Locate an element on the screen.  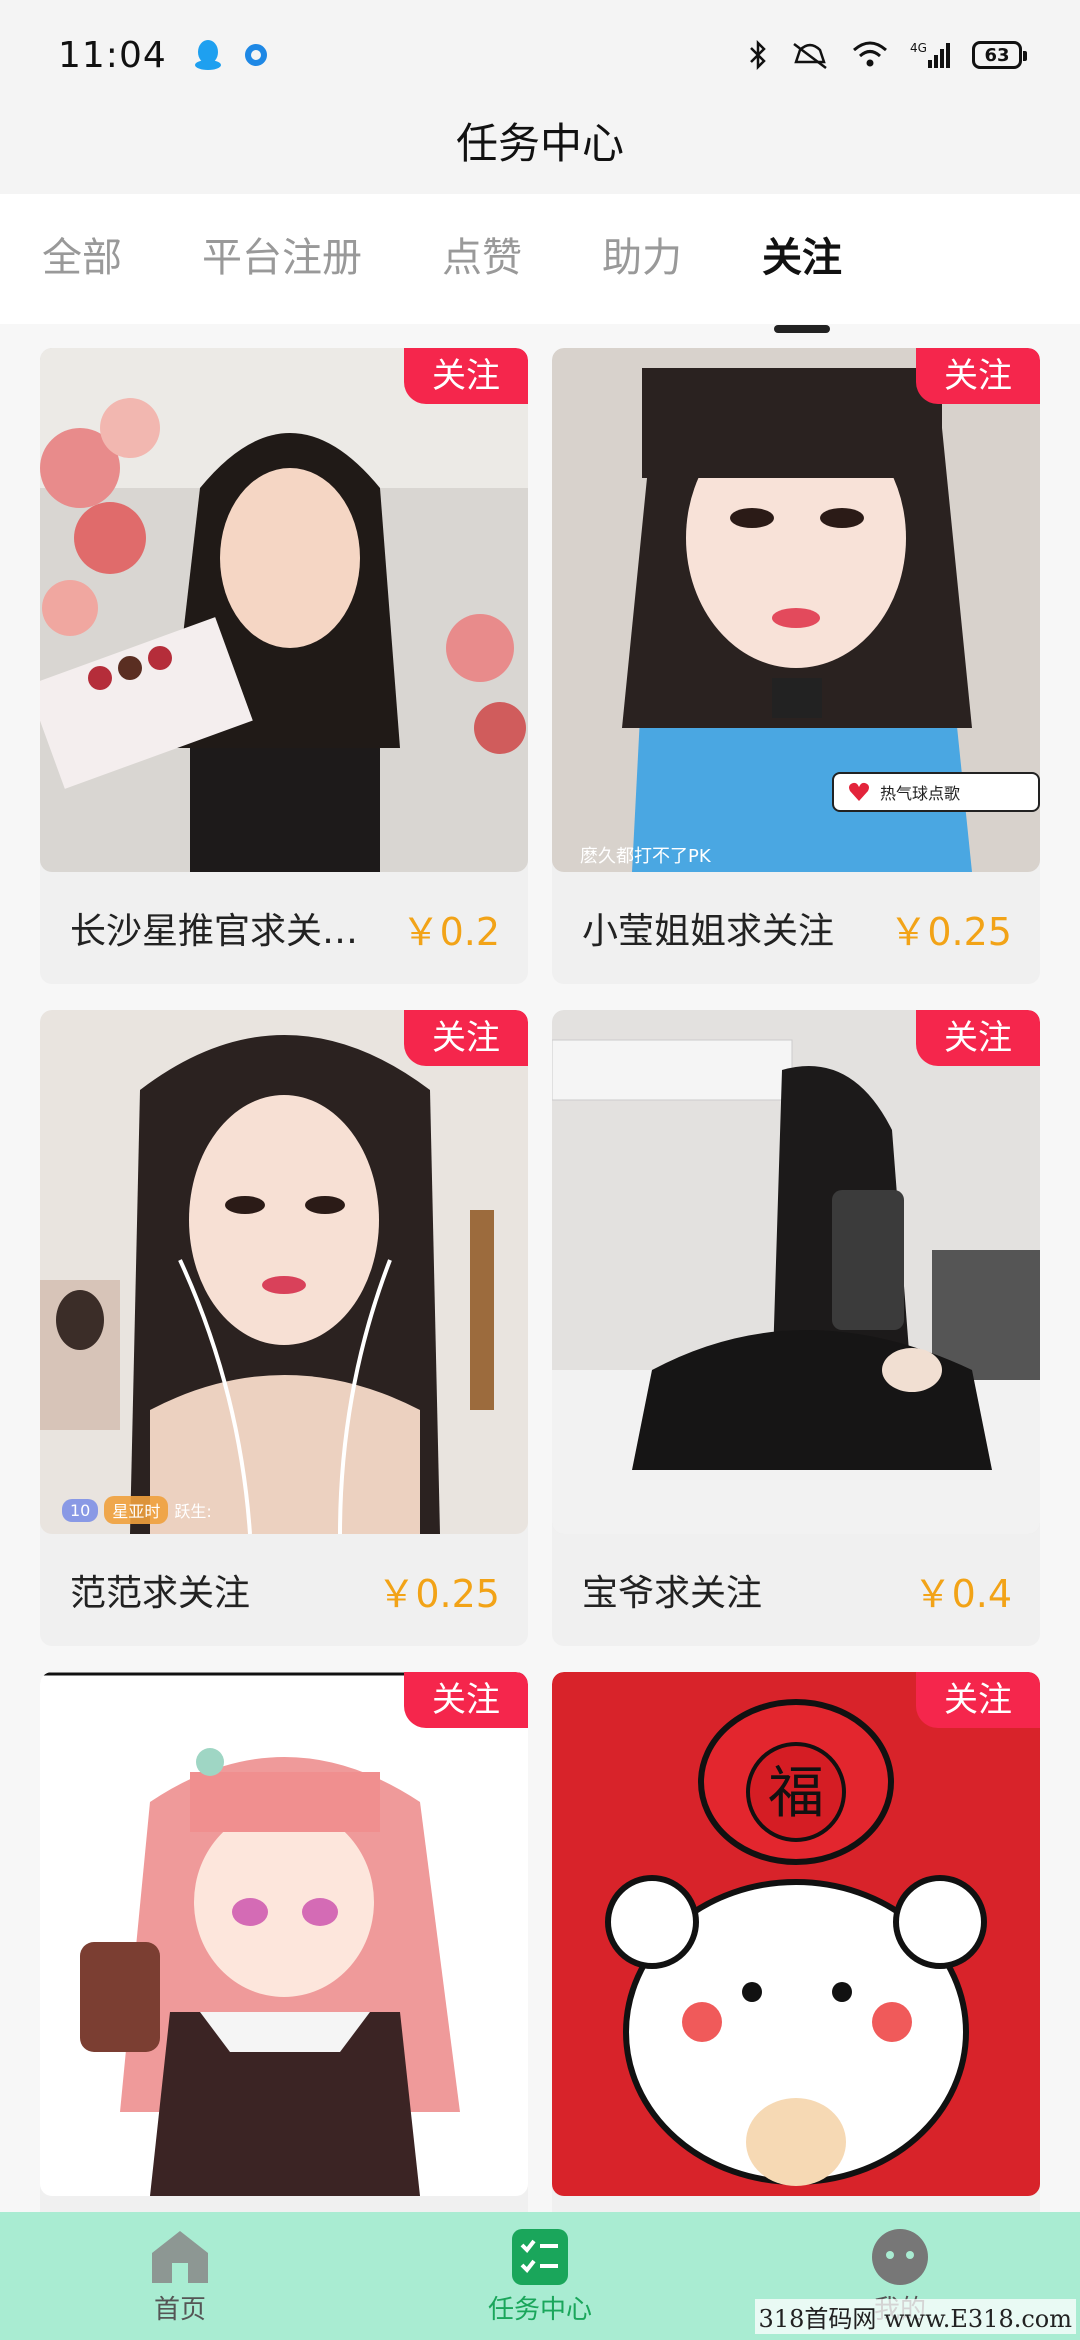
nav-home: 首页 is located at coordinates (180, 2276).